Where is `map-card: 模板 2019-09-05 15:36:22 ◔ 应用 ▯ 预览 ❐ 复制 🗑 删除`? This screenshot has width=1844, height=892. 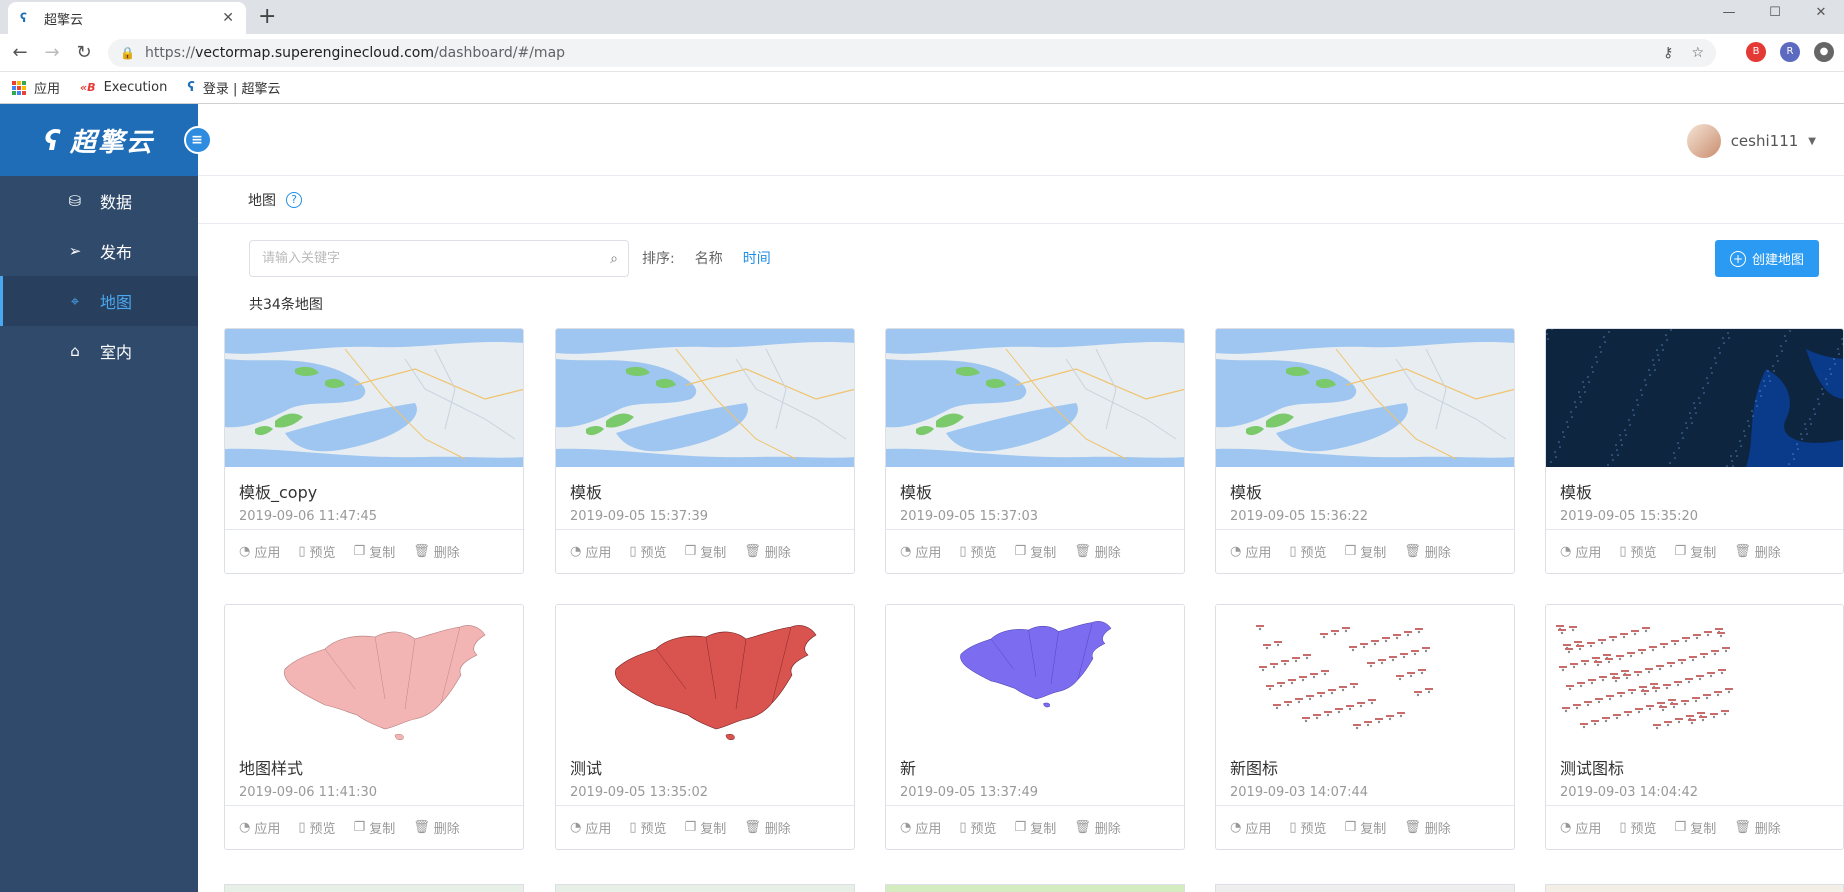 map-card: 模板 2019-09-05 15:36:22 ◔ 应用 ▯ 预览 ❐ 复制 🗑 删除 is located at coordinates (1365, 451).